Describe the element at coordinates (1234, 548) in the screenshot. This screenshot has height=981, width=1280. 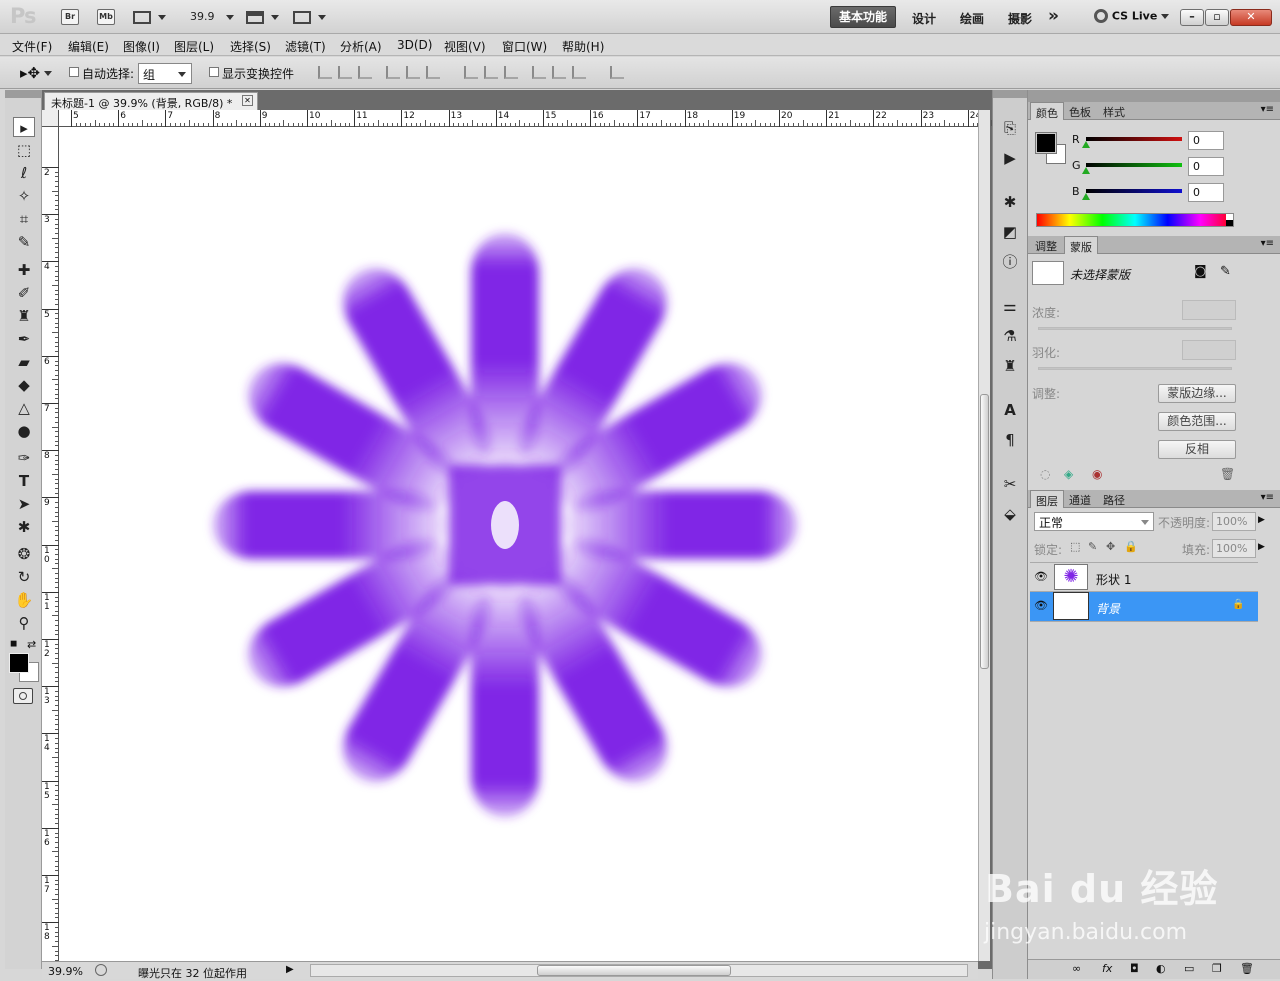
I see `fill-input: 100%` at that location.